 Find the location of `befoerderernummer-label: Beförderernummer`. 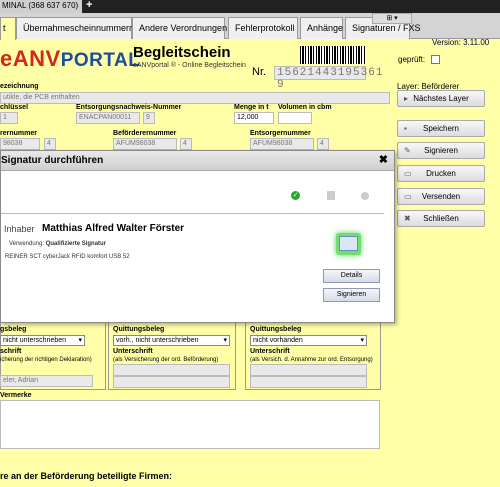

befoerderernummer-label: Beförderernummer is located at coordinates (145, 133).